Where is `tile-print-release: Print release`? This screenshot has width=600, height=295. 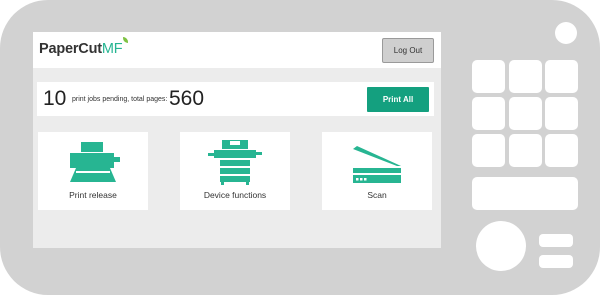 tile-print-release: Print release is located at coordinates (93, 171).